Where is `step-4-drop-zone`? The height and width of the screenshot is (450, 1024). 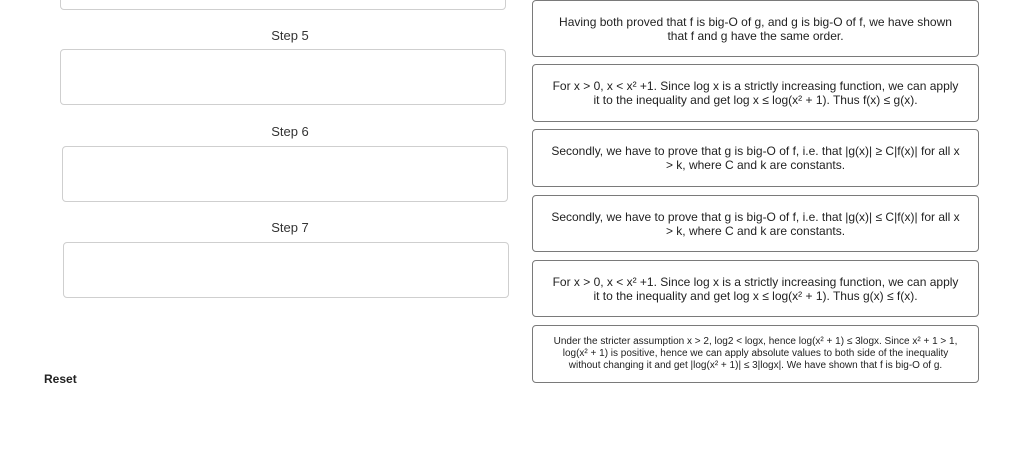 step-4-drop-zone is located at coordinates (283, 5).